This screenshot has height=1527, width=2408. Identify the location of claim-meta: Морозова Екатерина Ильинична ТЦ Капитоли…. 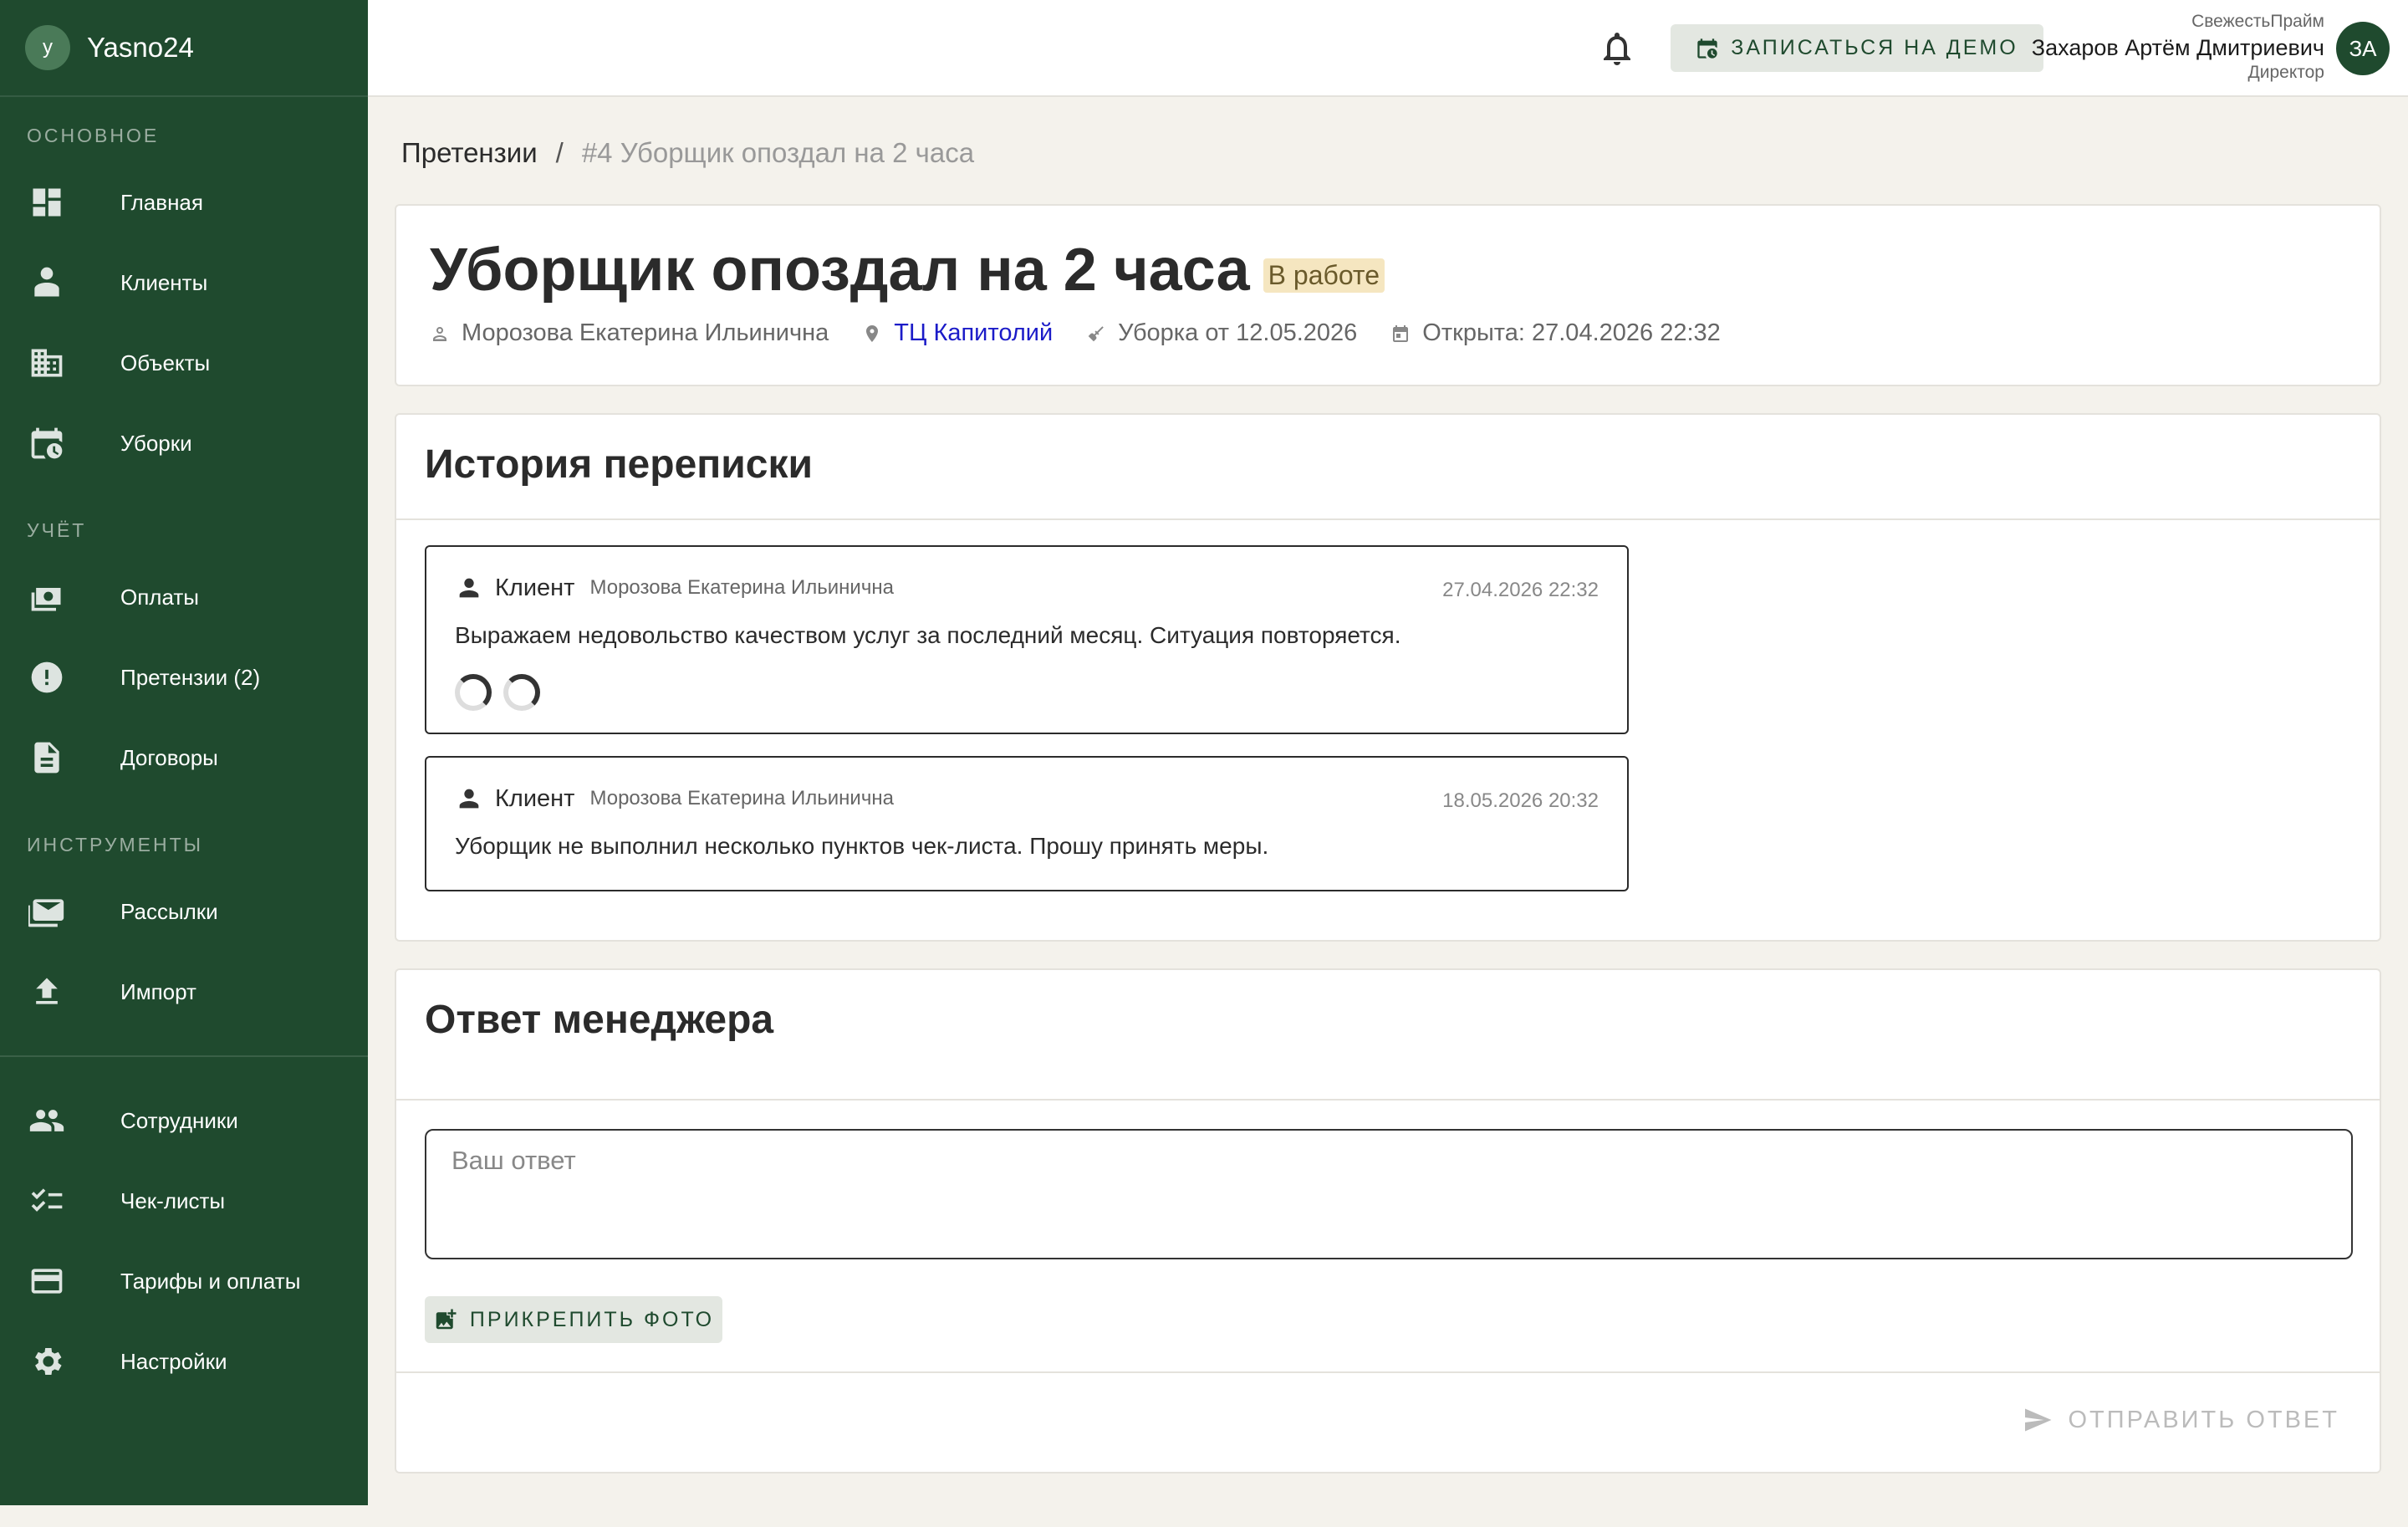
(1086, 333).